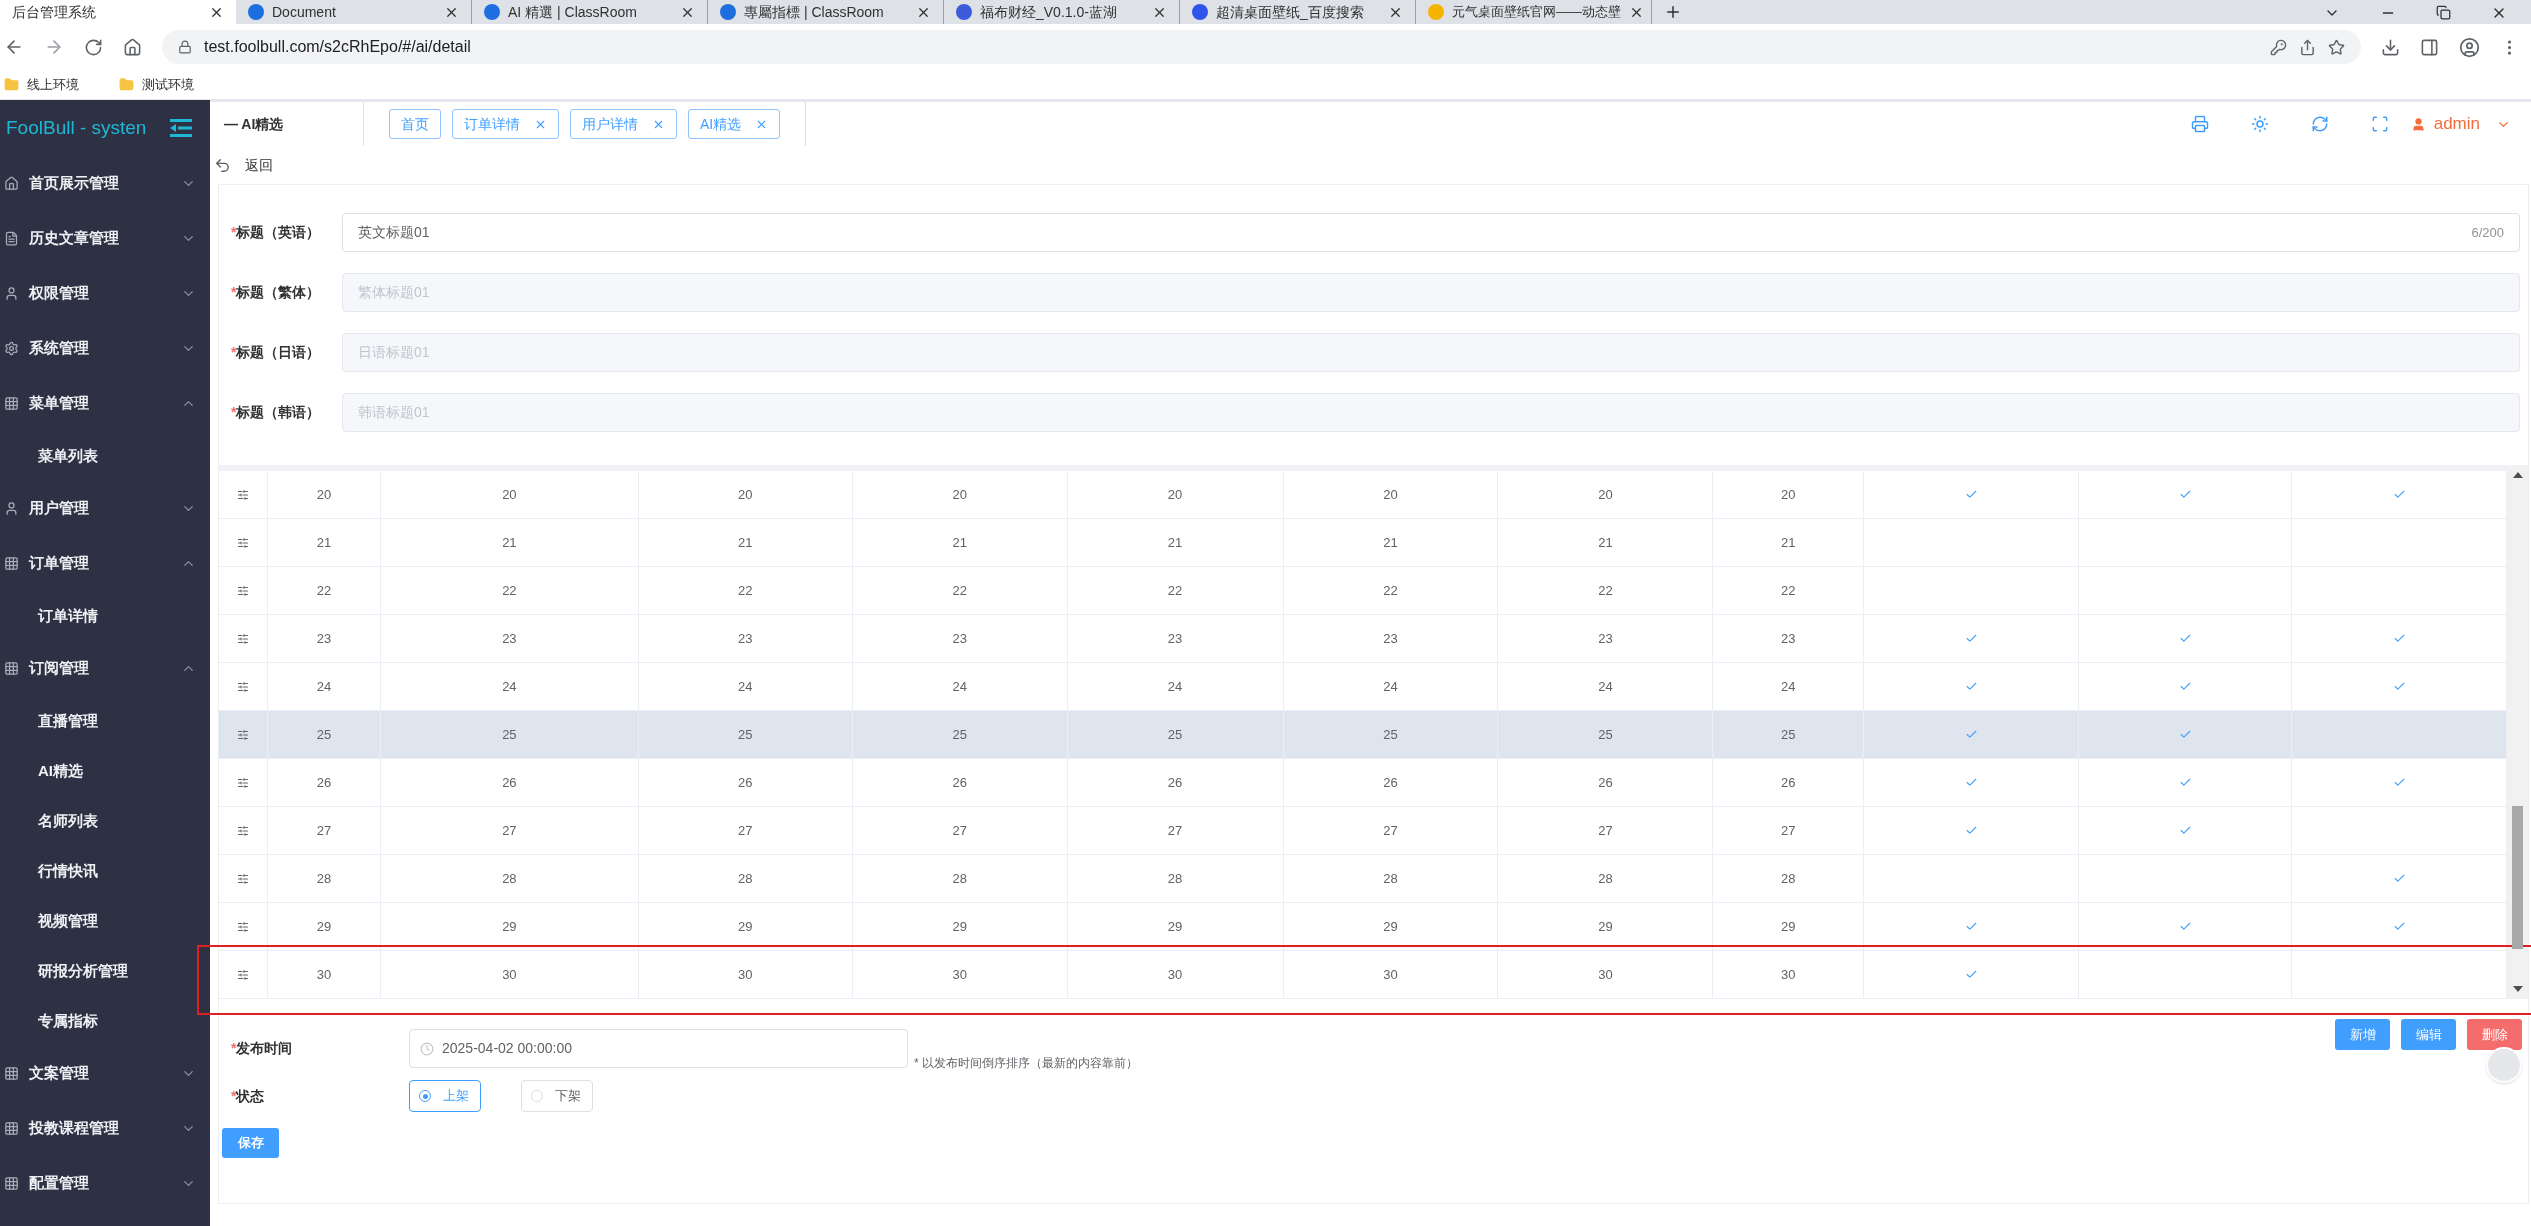  Describe the element at coordinates (105, 1183) in the screenshot. I see `sidebar-item: 配置管理` at that location.